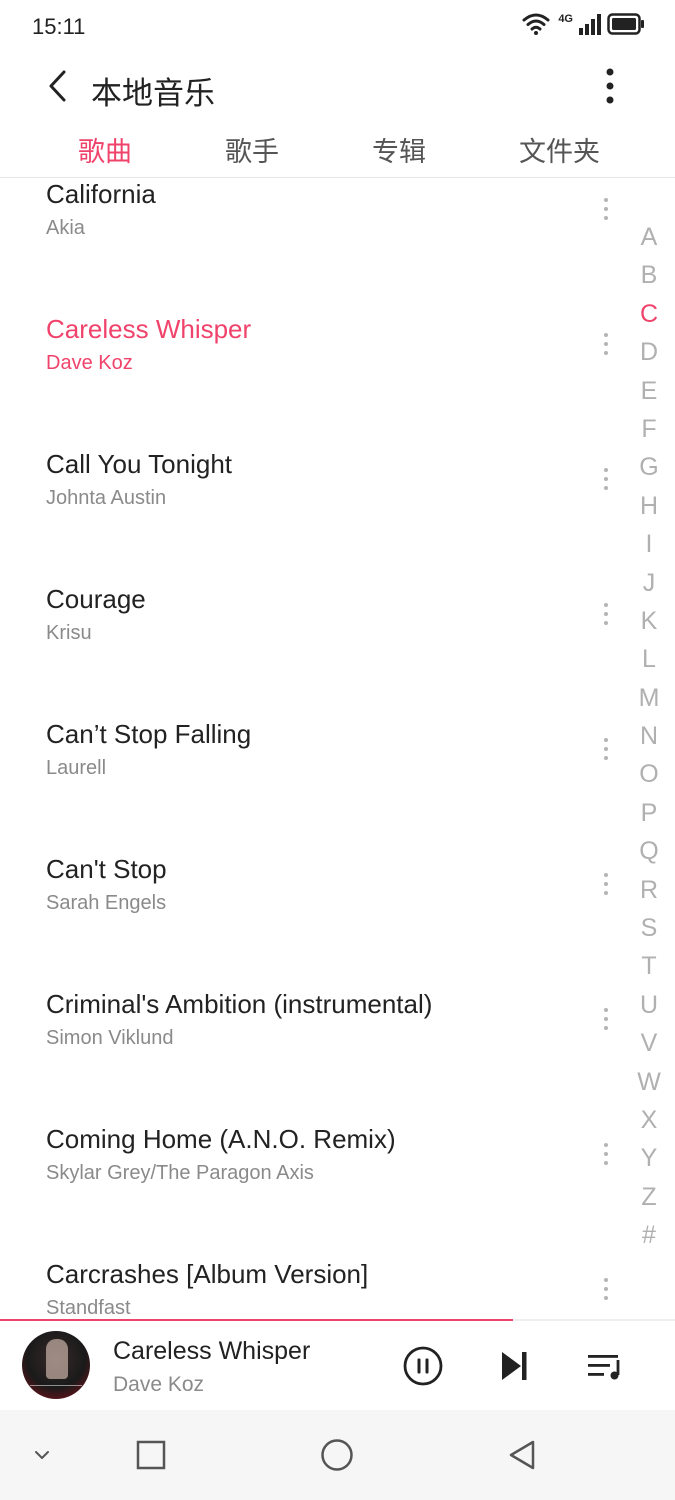 This screenshot has width=675, height=1500. I want to click on wifi-icon, so click(536, 26).